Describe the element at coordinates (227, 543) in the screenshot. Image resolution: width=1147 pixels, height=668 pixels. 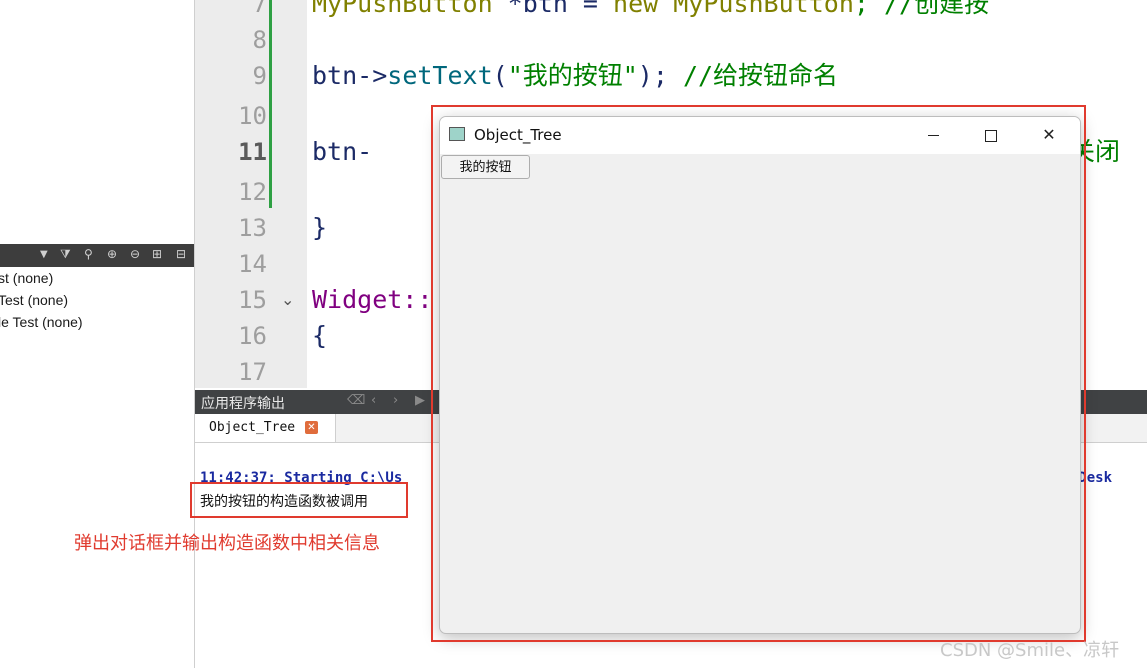
I see `annotation-text: 弹出对话框并输出构造函数中相关信息` at that location.